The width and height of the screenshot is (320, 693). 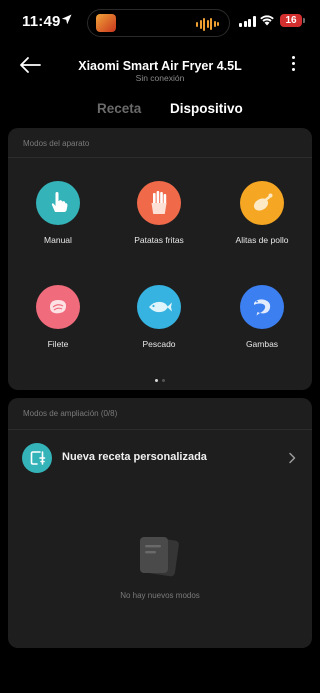 I want to click on battery-cap, so click(x=304, y=20).